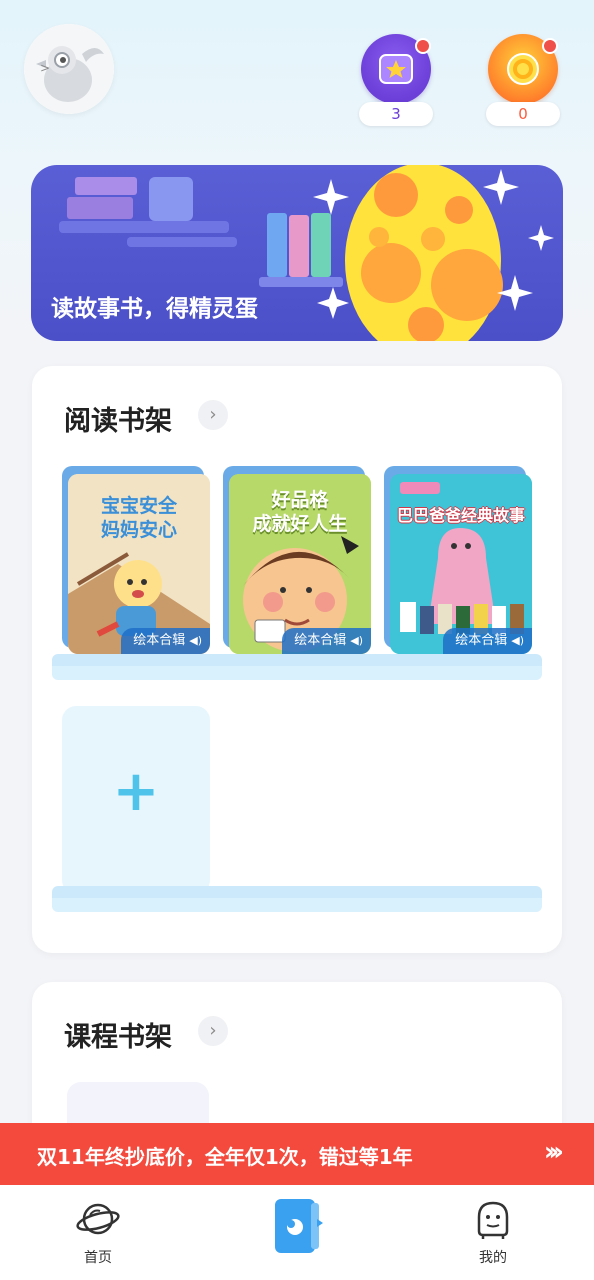 This screenshot has height=1280, width=594. What do you see at coordinates (553, 1152) in the screenshot?
I see `arrow-right-icon: ›››` at bounding box center [553, 1152].